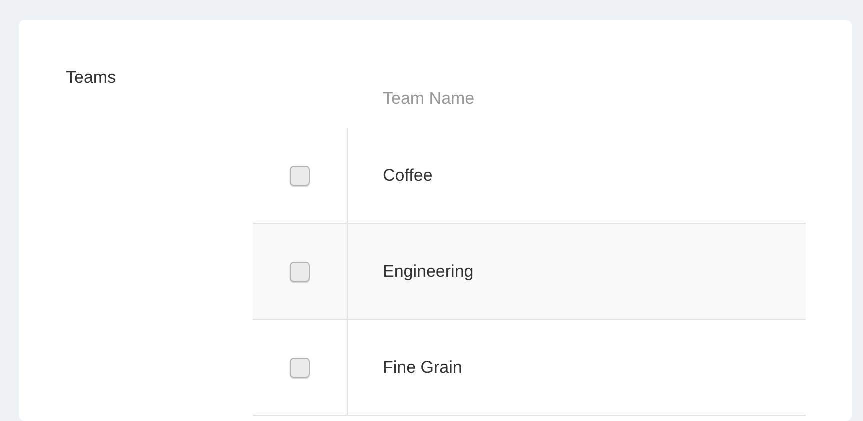 The image size is (863, 421). What do you see at coordinates (428, 271) in the screenshot?
I see `team-name-cell-text: Engineering` at bounding box center [428, 271].